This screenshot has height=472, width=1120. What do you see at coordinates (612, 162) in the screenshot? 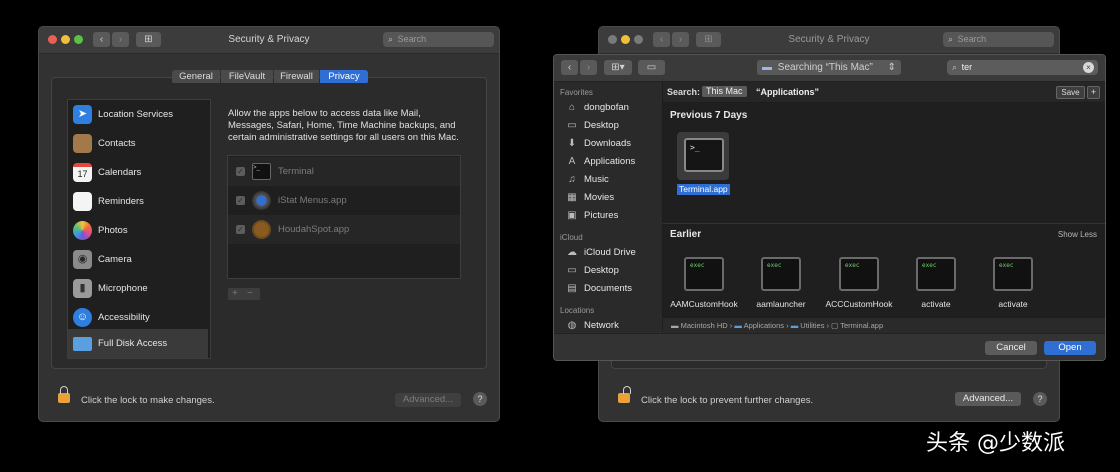
I see `sidebar-item-applications: A Applications` at bounding box center [612, 162].